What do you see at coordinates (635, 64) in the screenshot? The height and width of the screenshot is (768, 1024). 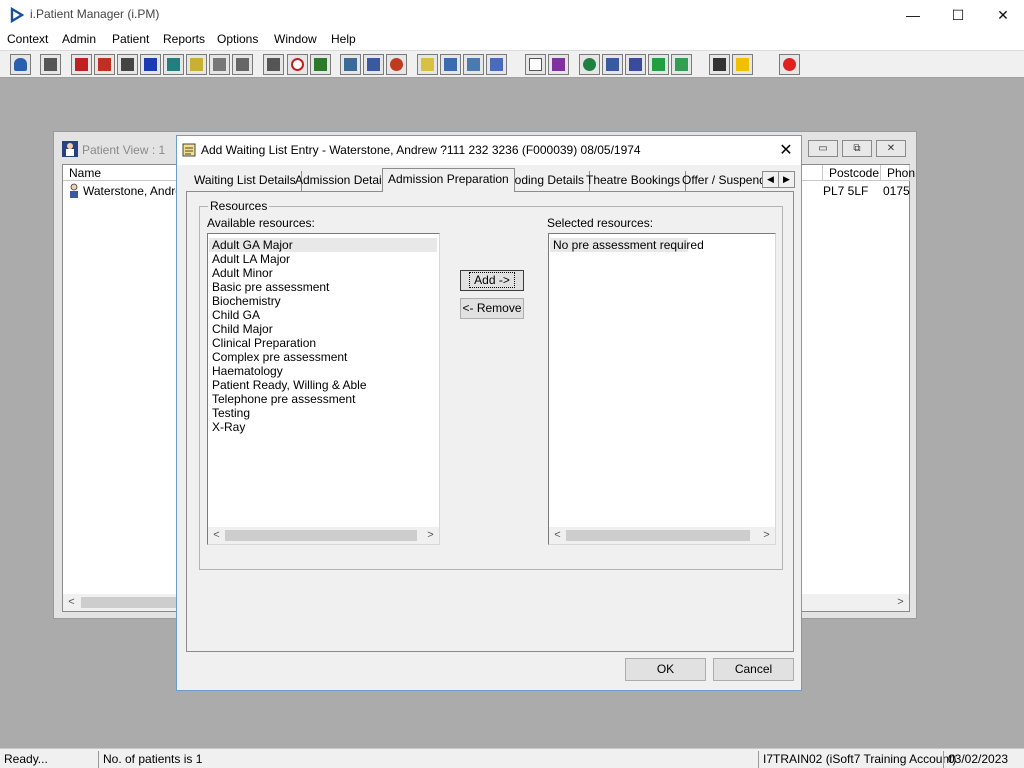 I see `waiting-list-icon` at bounding box center [635, 64].